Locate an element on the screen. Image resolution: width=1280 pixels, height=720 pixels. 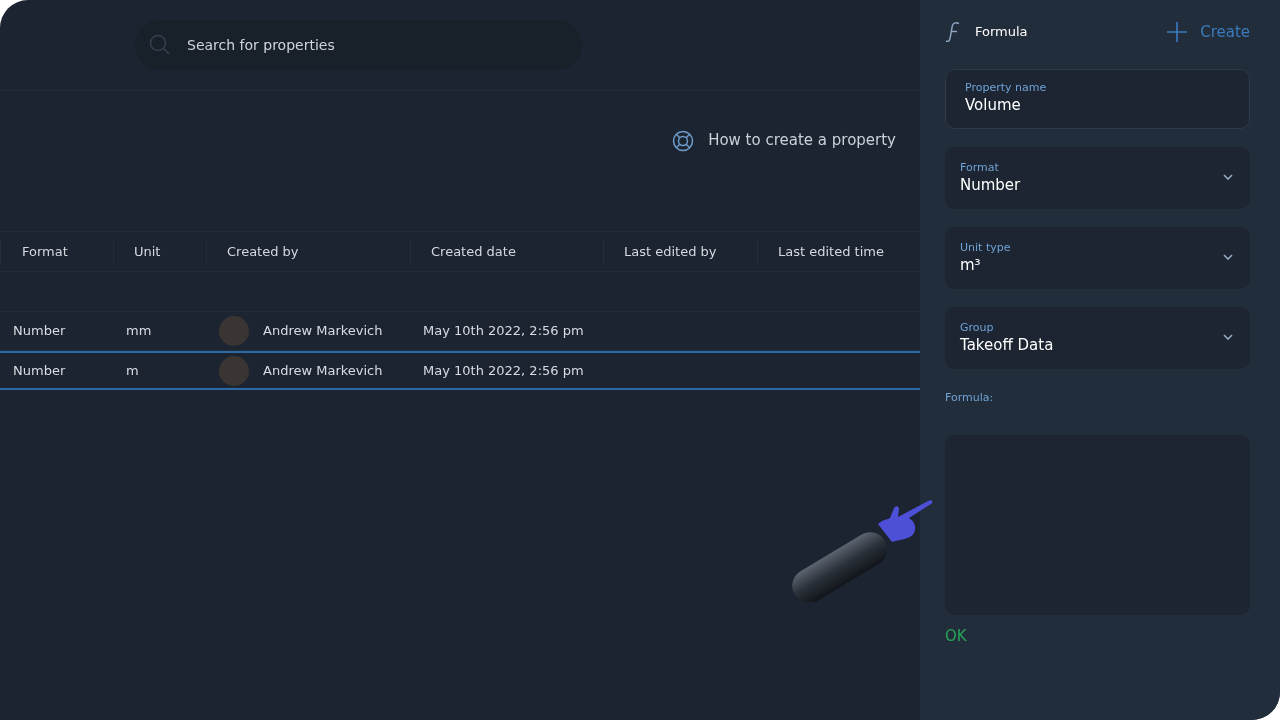
column-header: Format is located at coordinates (56, 251).